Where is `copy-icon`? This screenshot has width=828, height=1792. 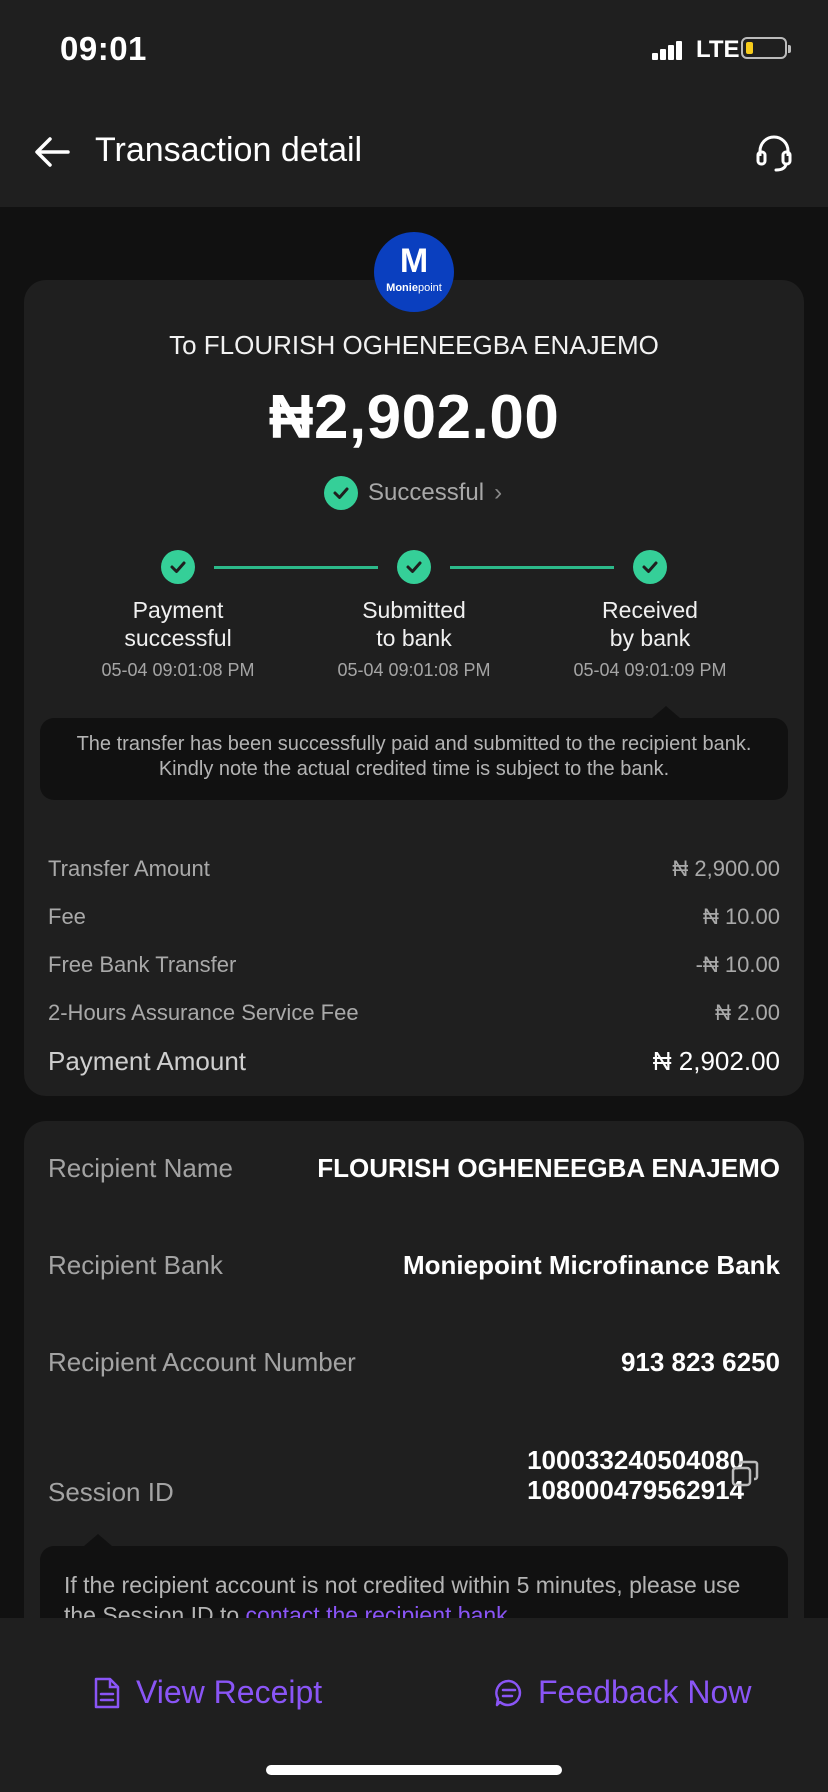 copy-icon is located at coordinates (745, 1473).